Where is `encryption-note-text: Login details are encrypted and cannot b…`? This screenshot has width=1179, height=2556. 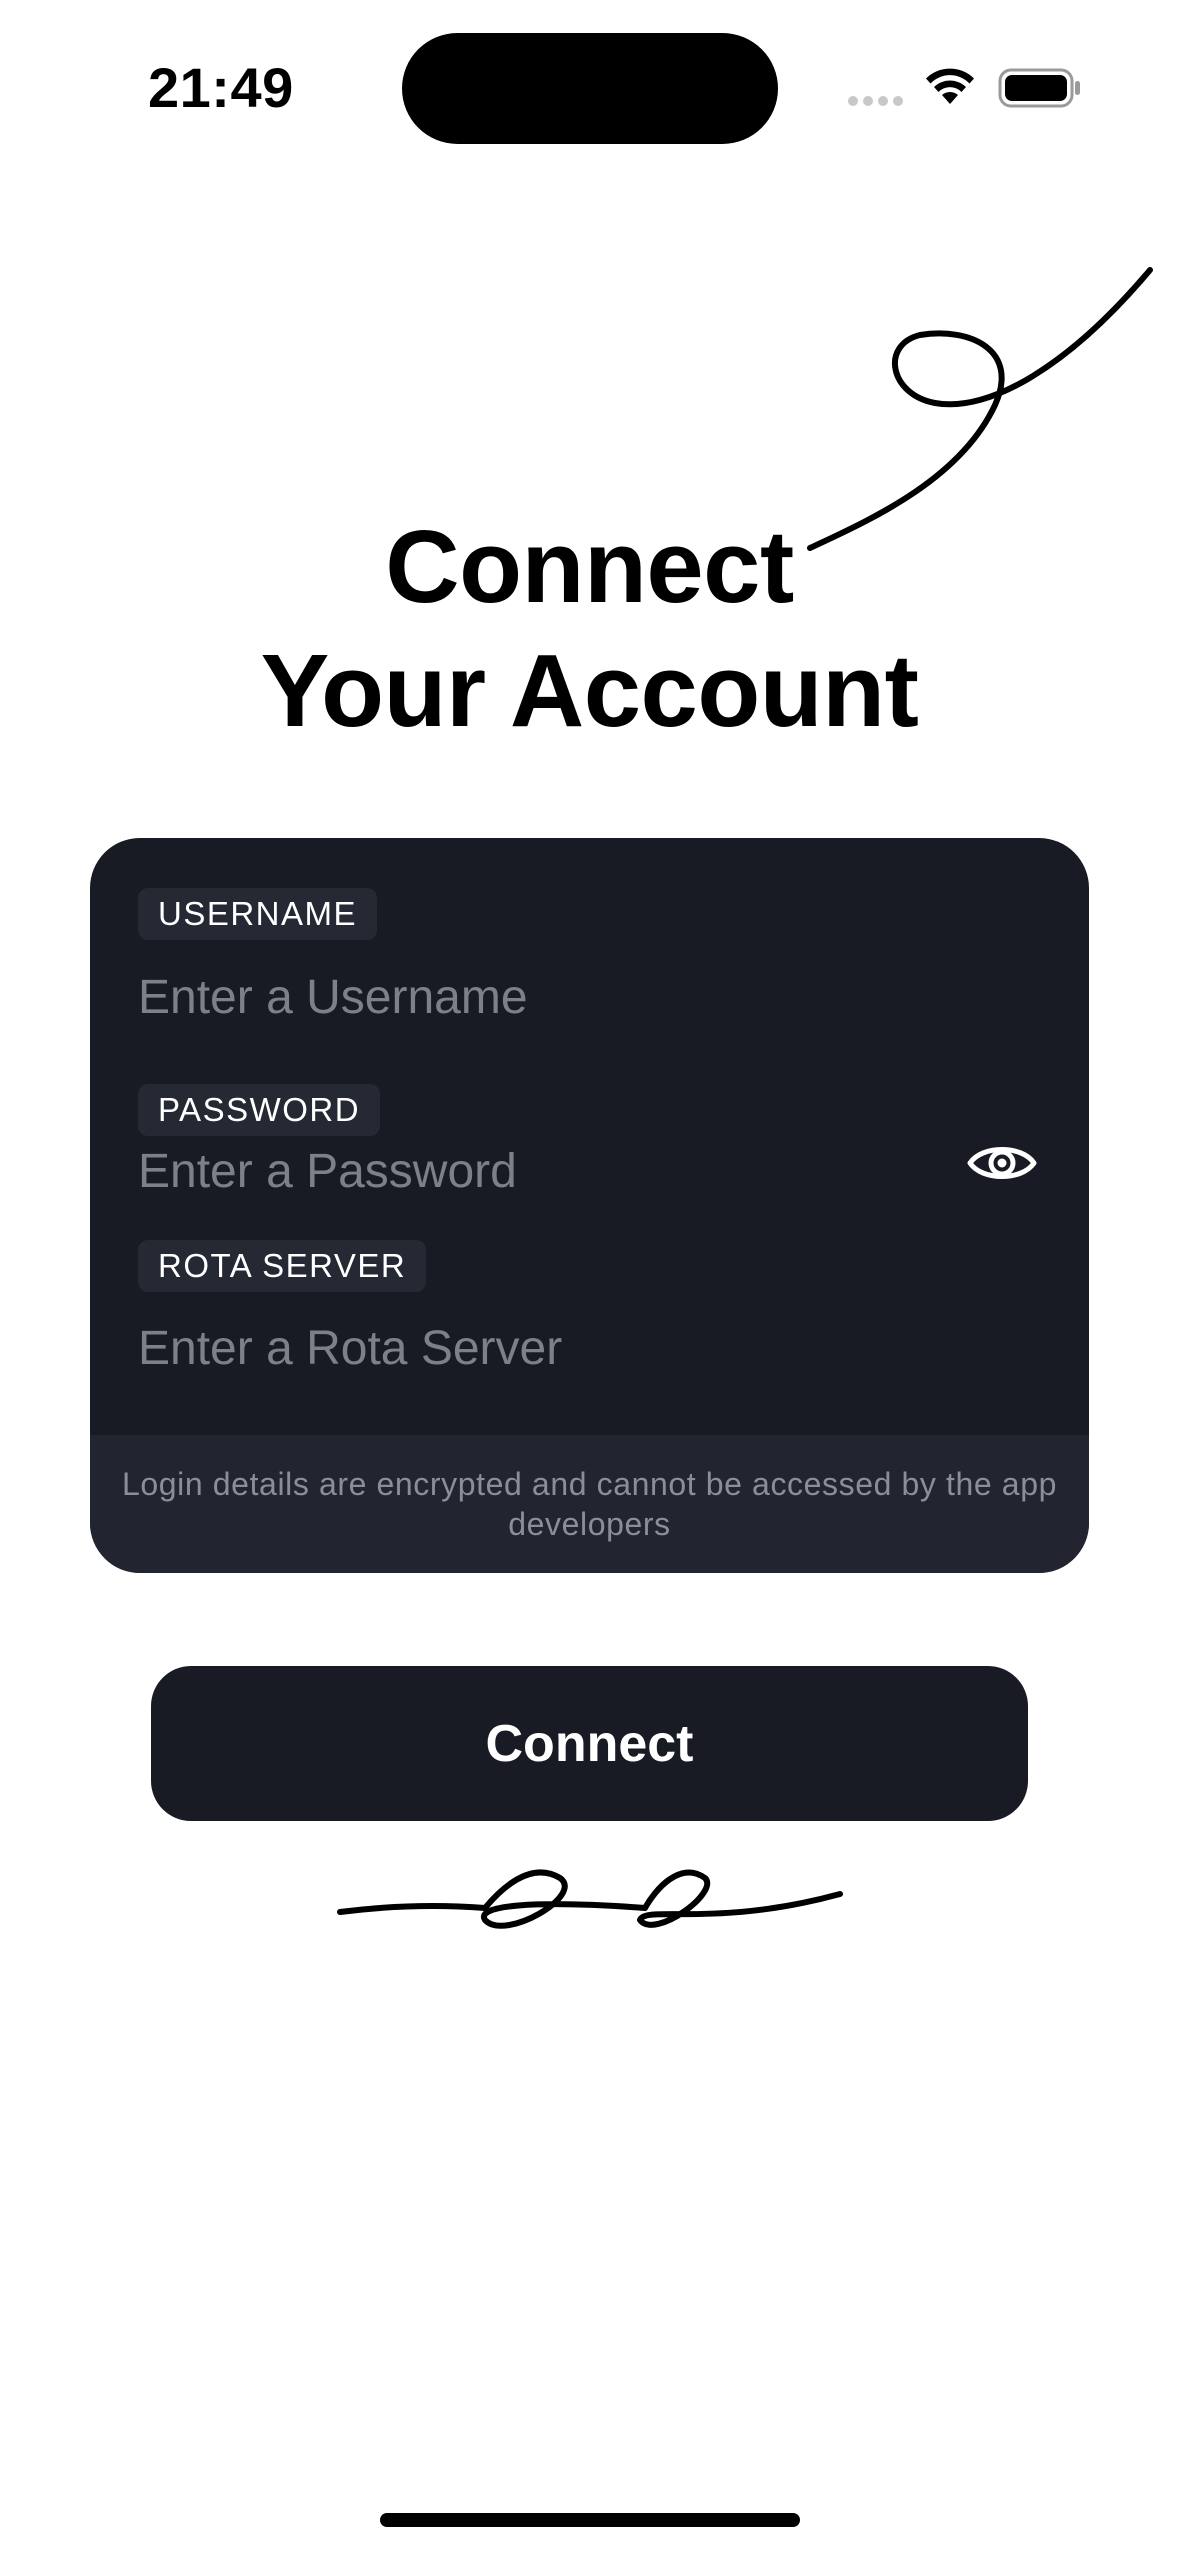
encryption-note-text: Login details are encrypted and cannot b… is located at coordinates (589, 1504).